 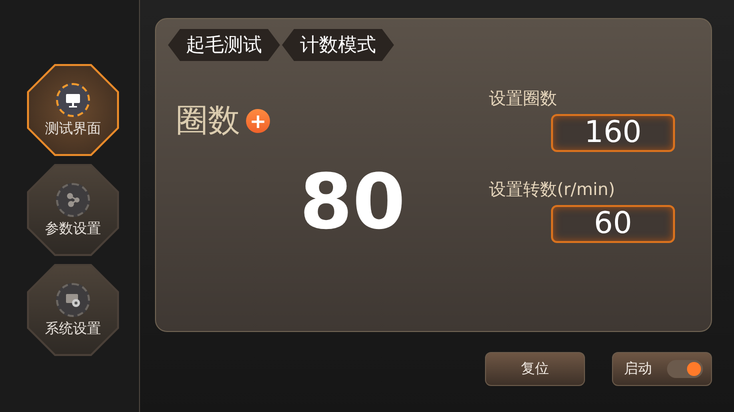 What do you see at coordinates (535, 369) in the screenshot?
I see `reset-button: 复位` at bounding box center [535, 369].